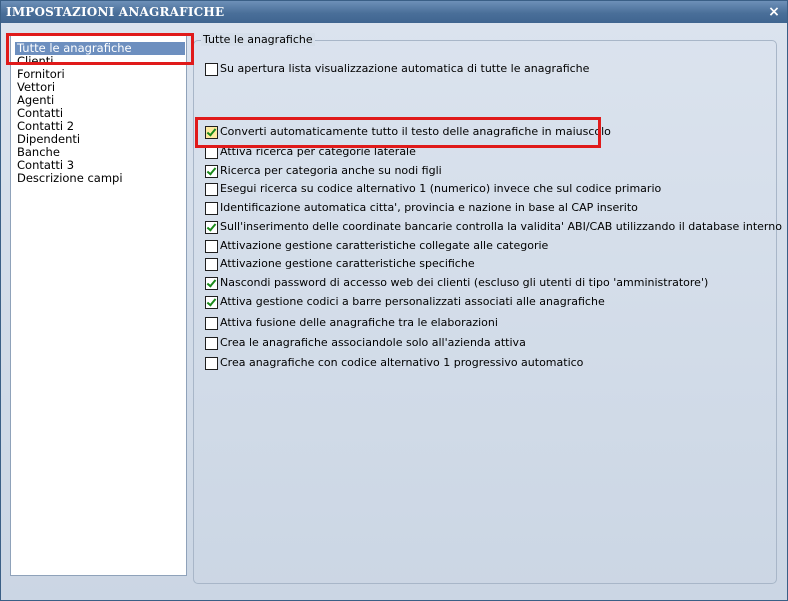 This screenshot has height=601, width=788. I want to click on close-icon: ×, so click(774, 12).